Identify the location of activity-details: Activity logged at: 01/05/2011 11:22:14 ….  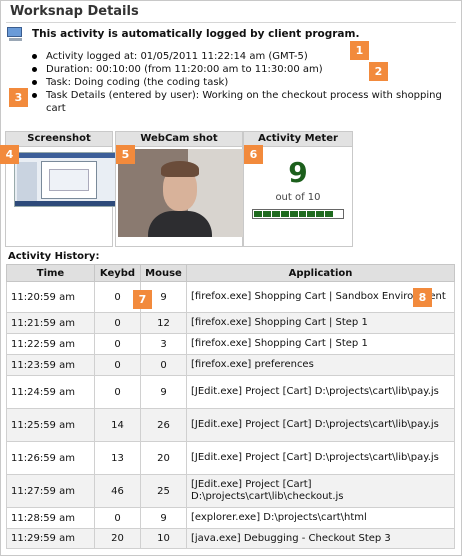
(242, 82).